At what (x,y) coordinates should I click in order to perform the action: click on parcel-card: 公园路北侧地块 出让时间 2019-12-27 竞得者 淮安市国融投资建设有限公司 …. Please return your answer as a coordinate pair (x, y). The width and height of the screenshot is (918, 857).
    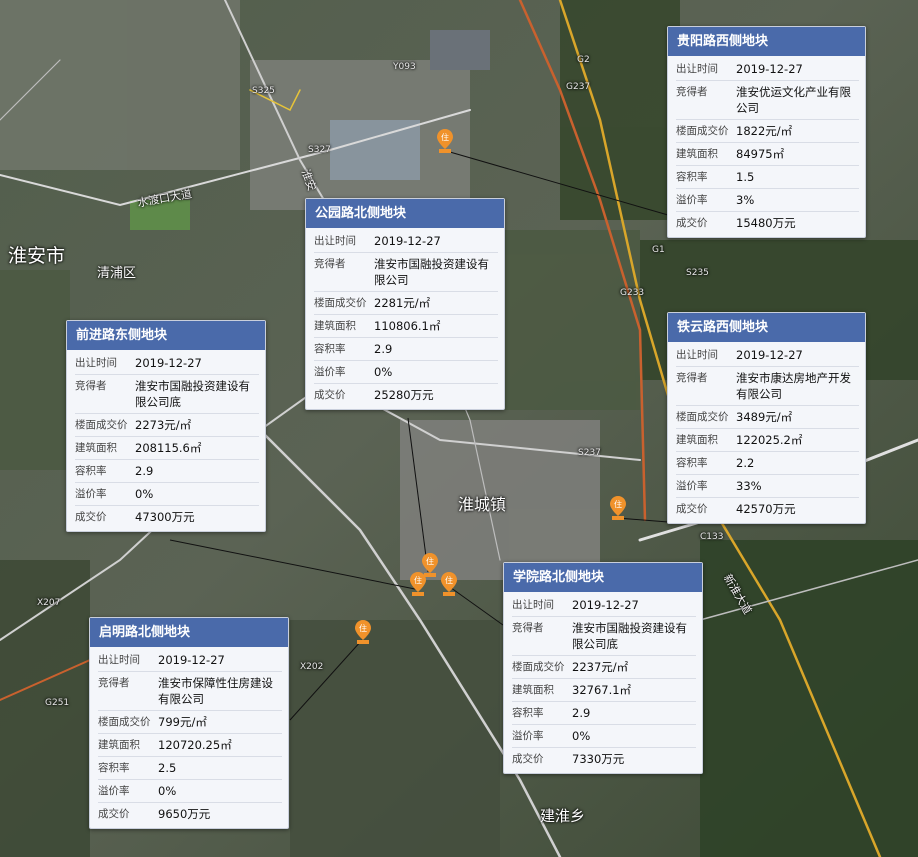
    Looking at the image, I should click on (405, 304).